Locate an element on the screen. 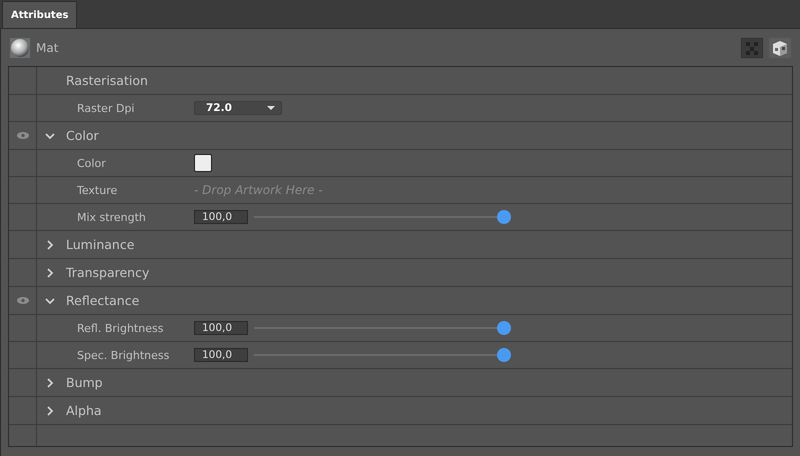 The image size is (800, 456). section-title: Color is located at coordinates (82, 135).